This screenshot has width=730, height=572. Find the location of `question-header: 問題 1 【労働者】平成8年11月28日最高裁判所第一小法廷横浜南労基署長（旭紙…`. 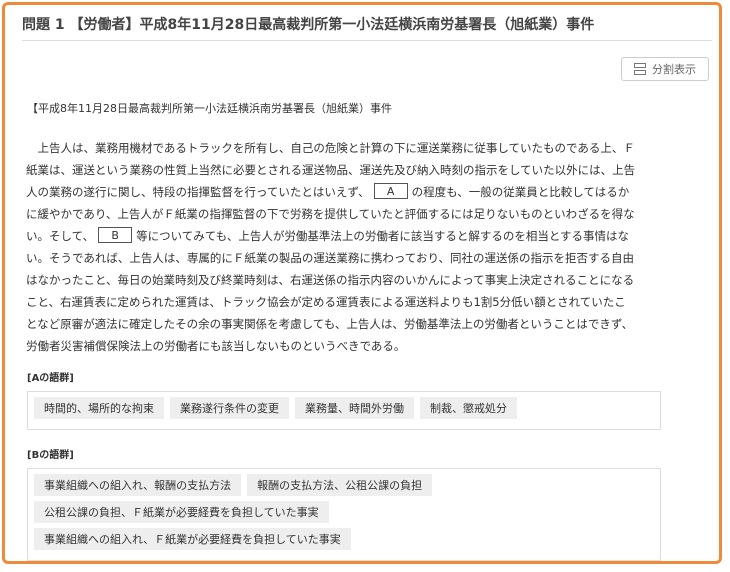

question-header: 問題 1 【労働者】平成8年11月28日最高裁判所第一小法廷横浜南労基署長（旭紙… is located at coordinates (367, 27).